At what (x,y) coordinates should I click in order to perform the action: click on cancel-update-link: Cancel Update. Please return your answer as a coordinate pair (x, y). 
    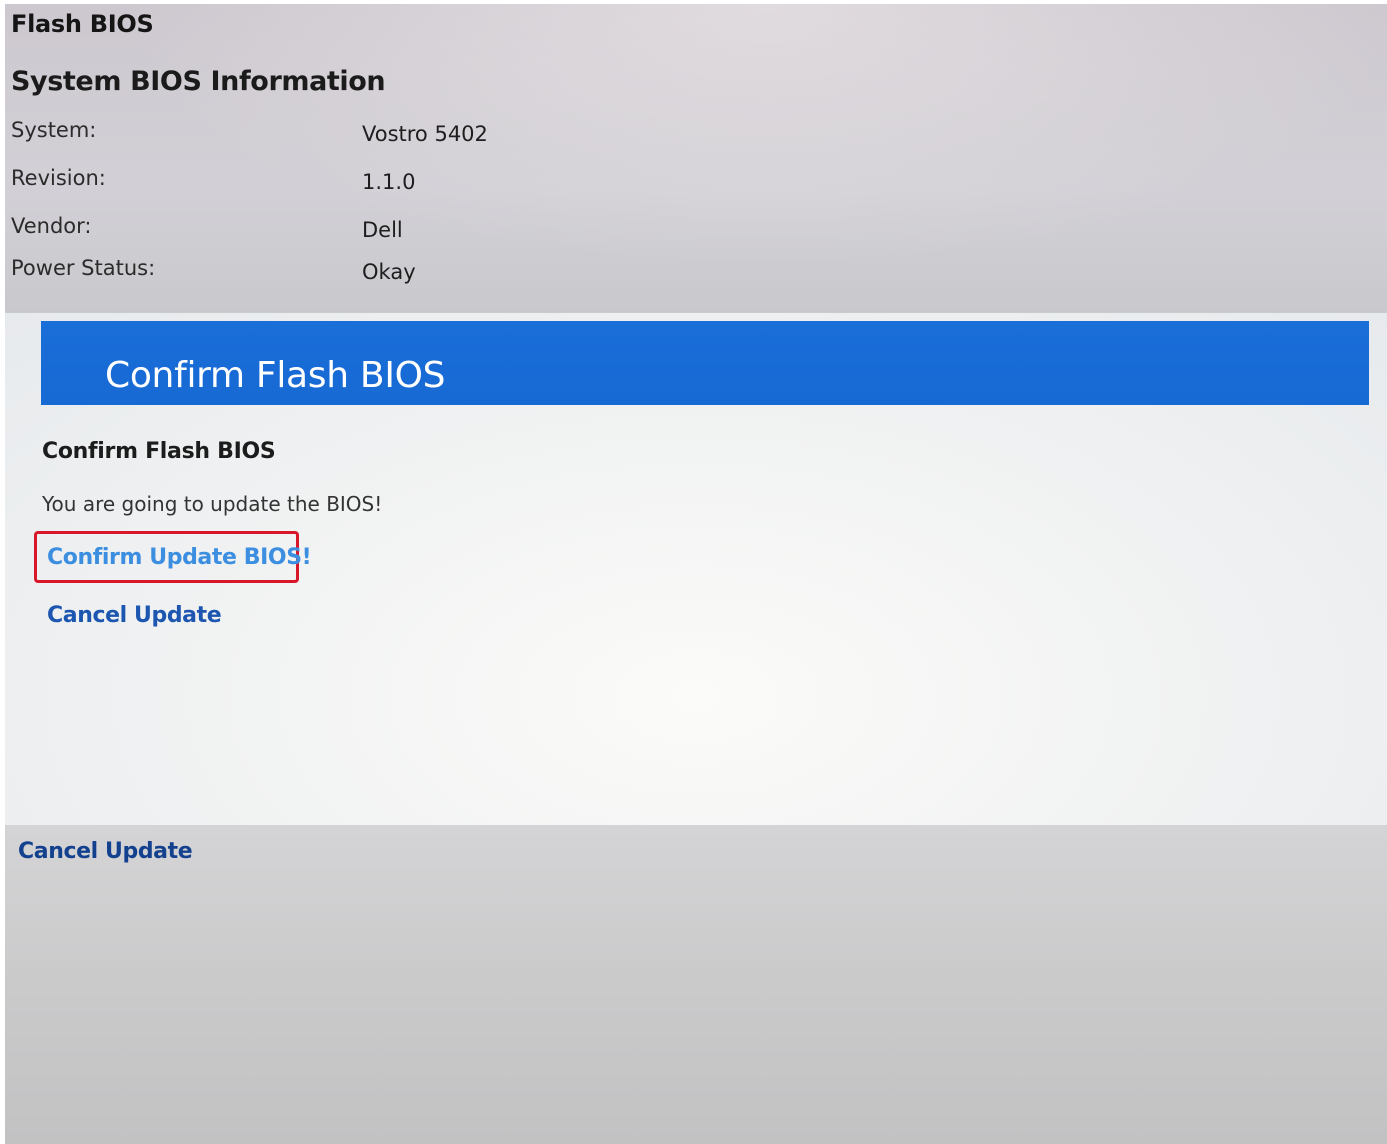
    Looking at the image, I should click on (134, 615).